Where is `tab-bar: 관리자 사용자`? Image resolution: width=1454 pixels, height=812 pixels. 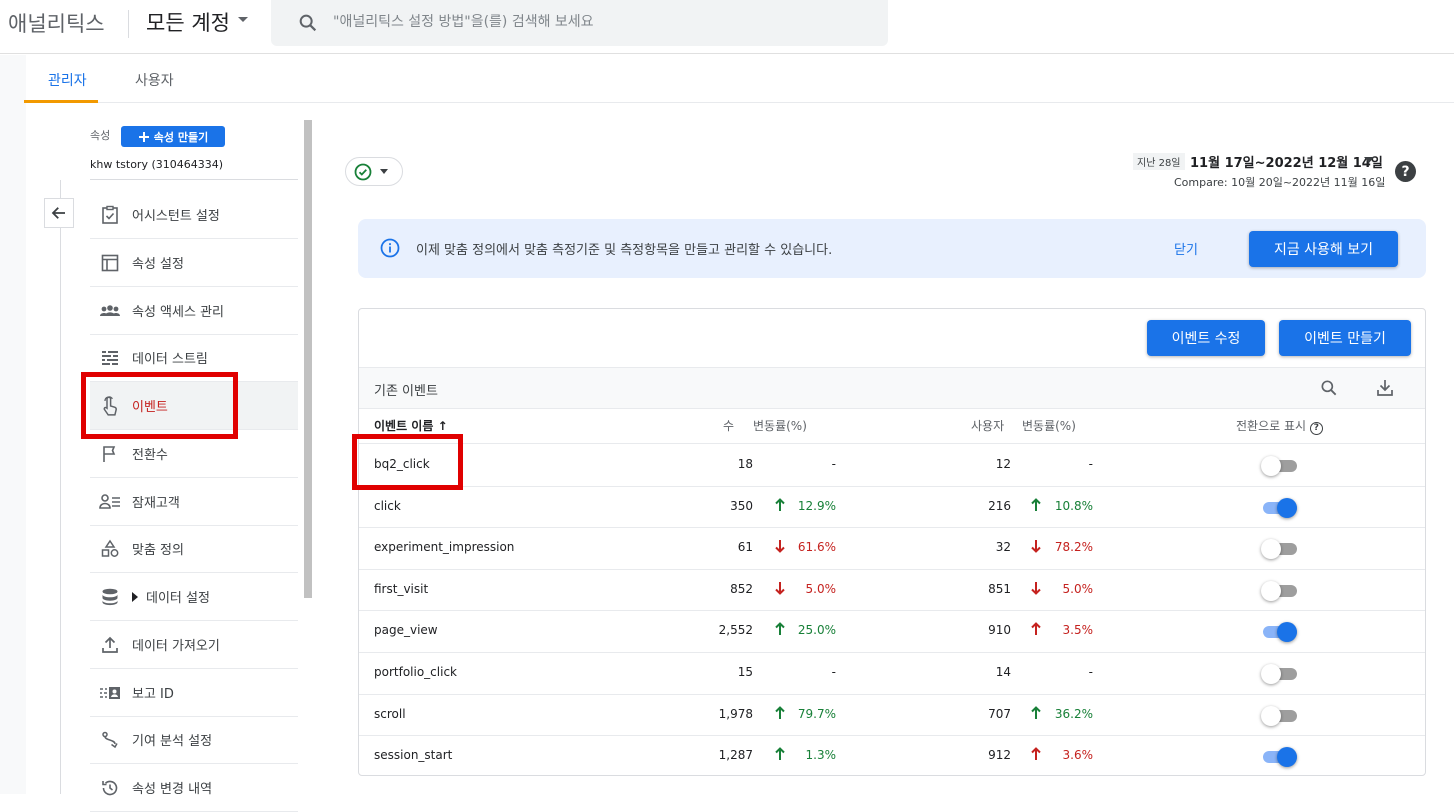
tab-bar: 관리자 사용자 is located at coordinates (740, 79).